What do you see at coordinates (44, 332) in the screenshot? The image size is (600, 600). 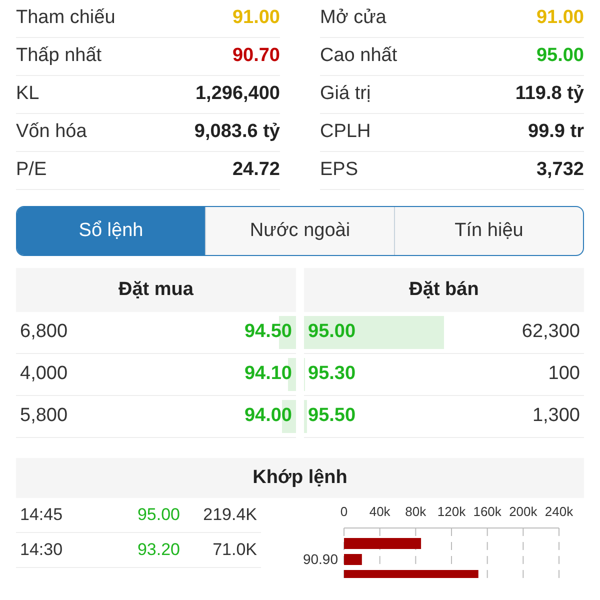 I see `bid-volume: 6,800` at bounding box center [44, 332].